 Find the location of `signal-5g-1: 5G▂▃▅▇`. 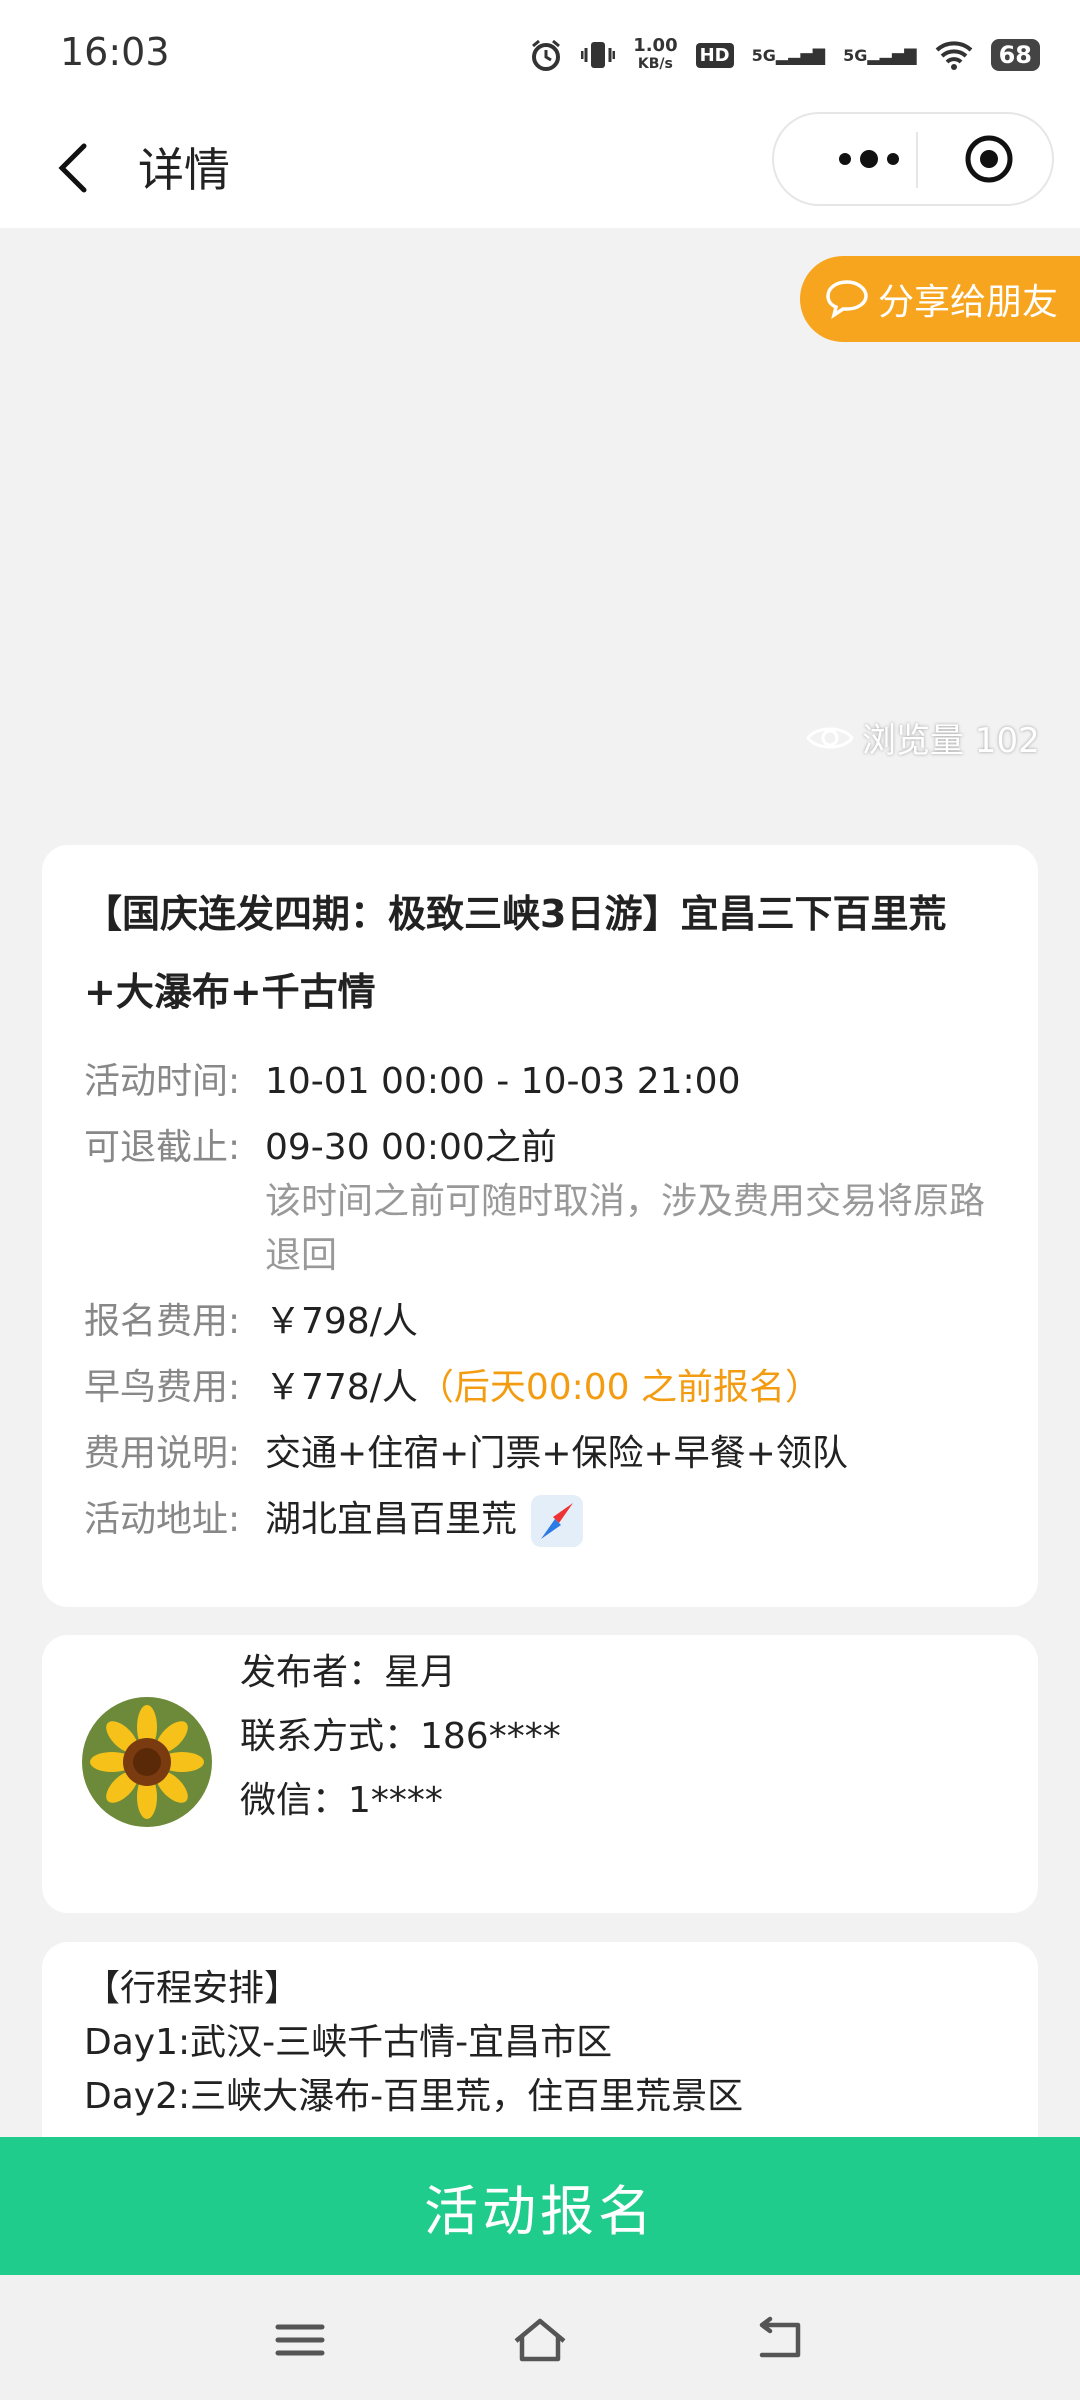

signal-5g-1: 5G▂▃▅▇ is located at coordinates (788, 55).